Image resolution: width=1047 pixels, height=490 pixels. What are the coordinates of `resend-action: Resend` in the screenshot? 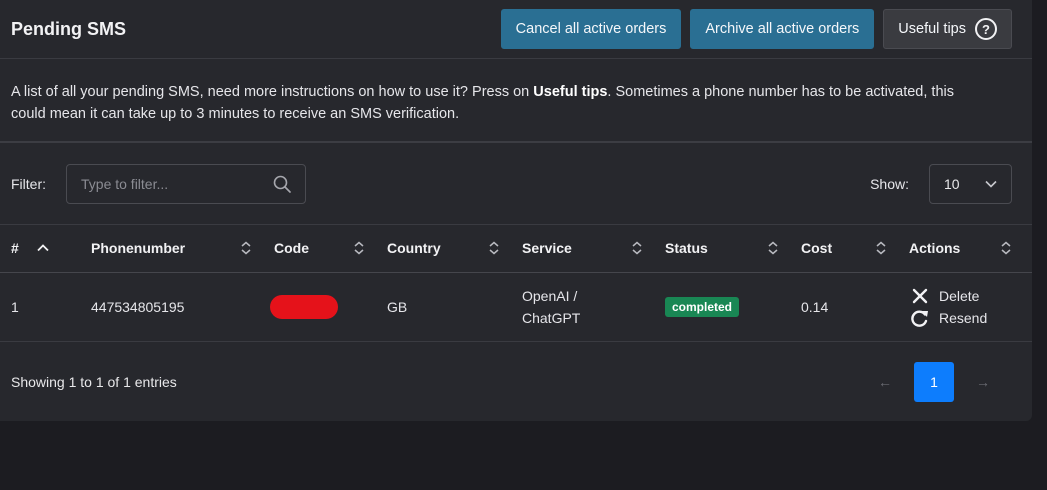 It's located at (965, 318).